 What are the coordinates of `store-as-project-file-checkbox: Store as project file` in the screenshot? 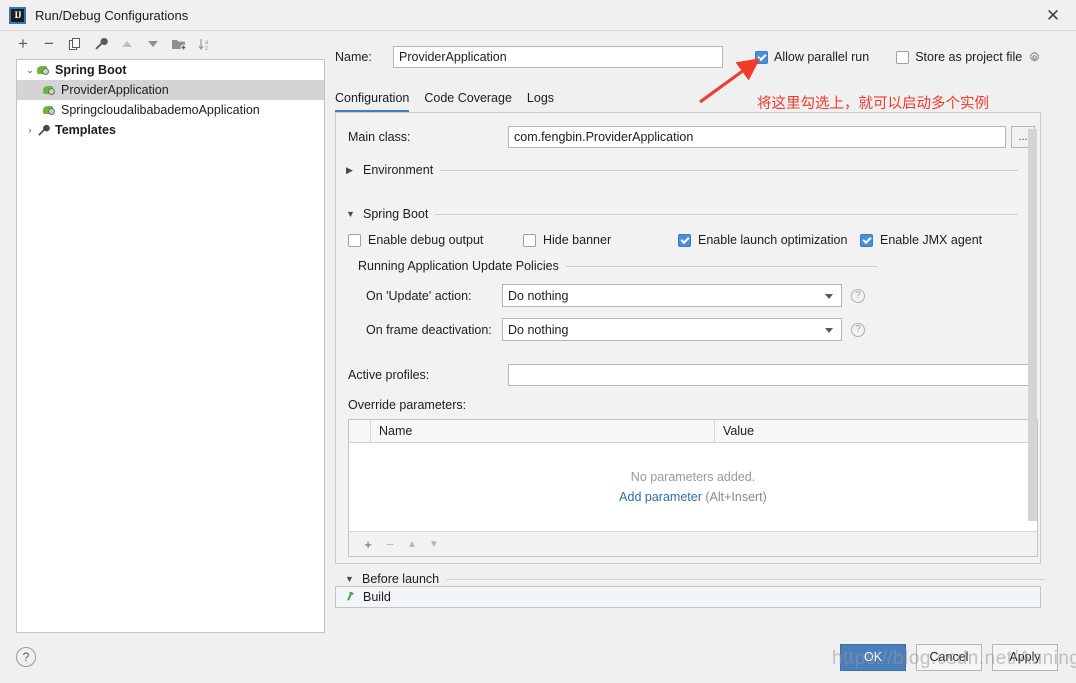 It's located at (959, 57).